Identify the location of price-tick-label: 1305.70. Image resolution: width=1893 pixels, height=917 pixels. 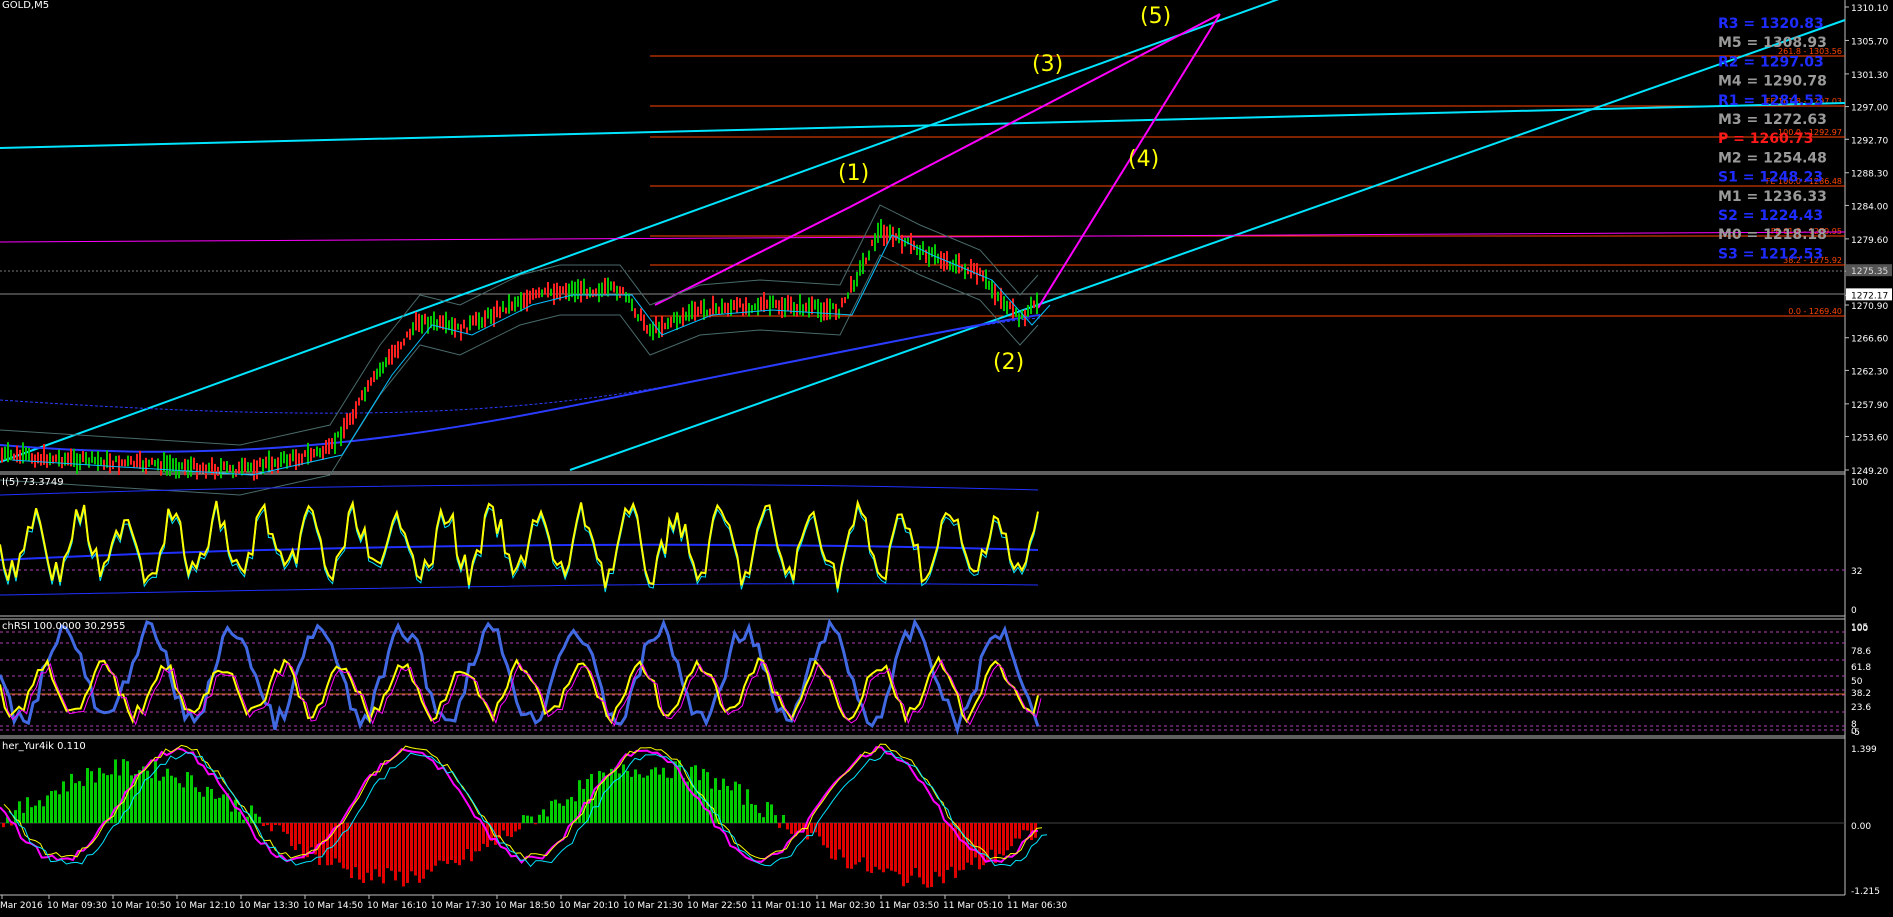
(1869, 42).